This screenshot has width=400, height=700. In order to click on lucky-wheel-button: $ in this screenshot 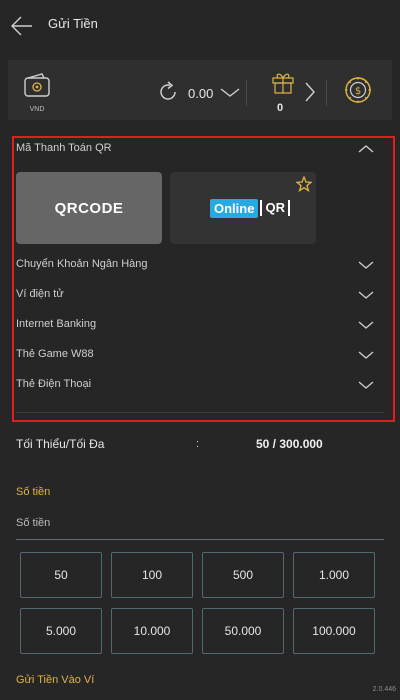, I will do `click(358, 90)`.